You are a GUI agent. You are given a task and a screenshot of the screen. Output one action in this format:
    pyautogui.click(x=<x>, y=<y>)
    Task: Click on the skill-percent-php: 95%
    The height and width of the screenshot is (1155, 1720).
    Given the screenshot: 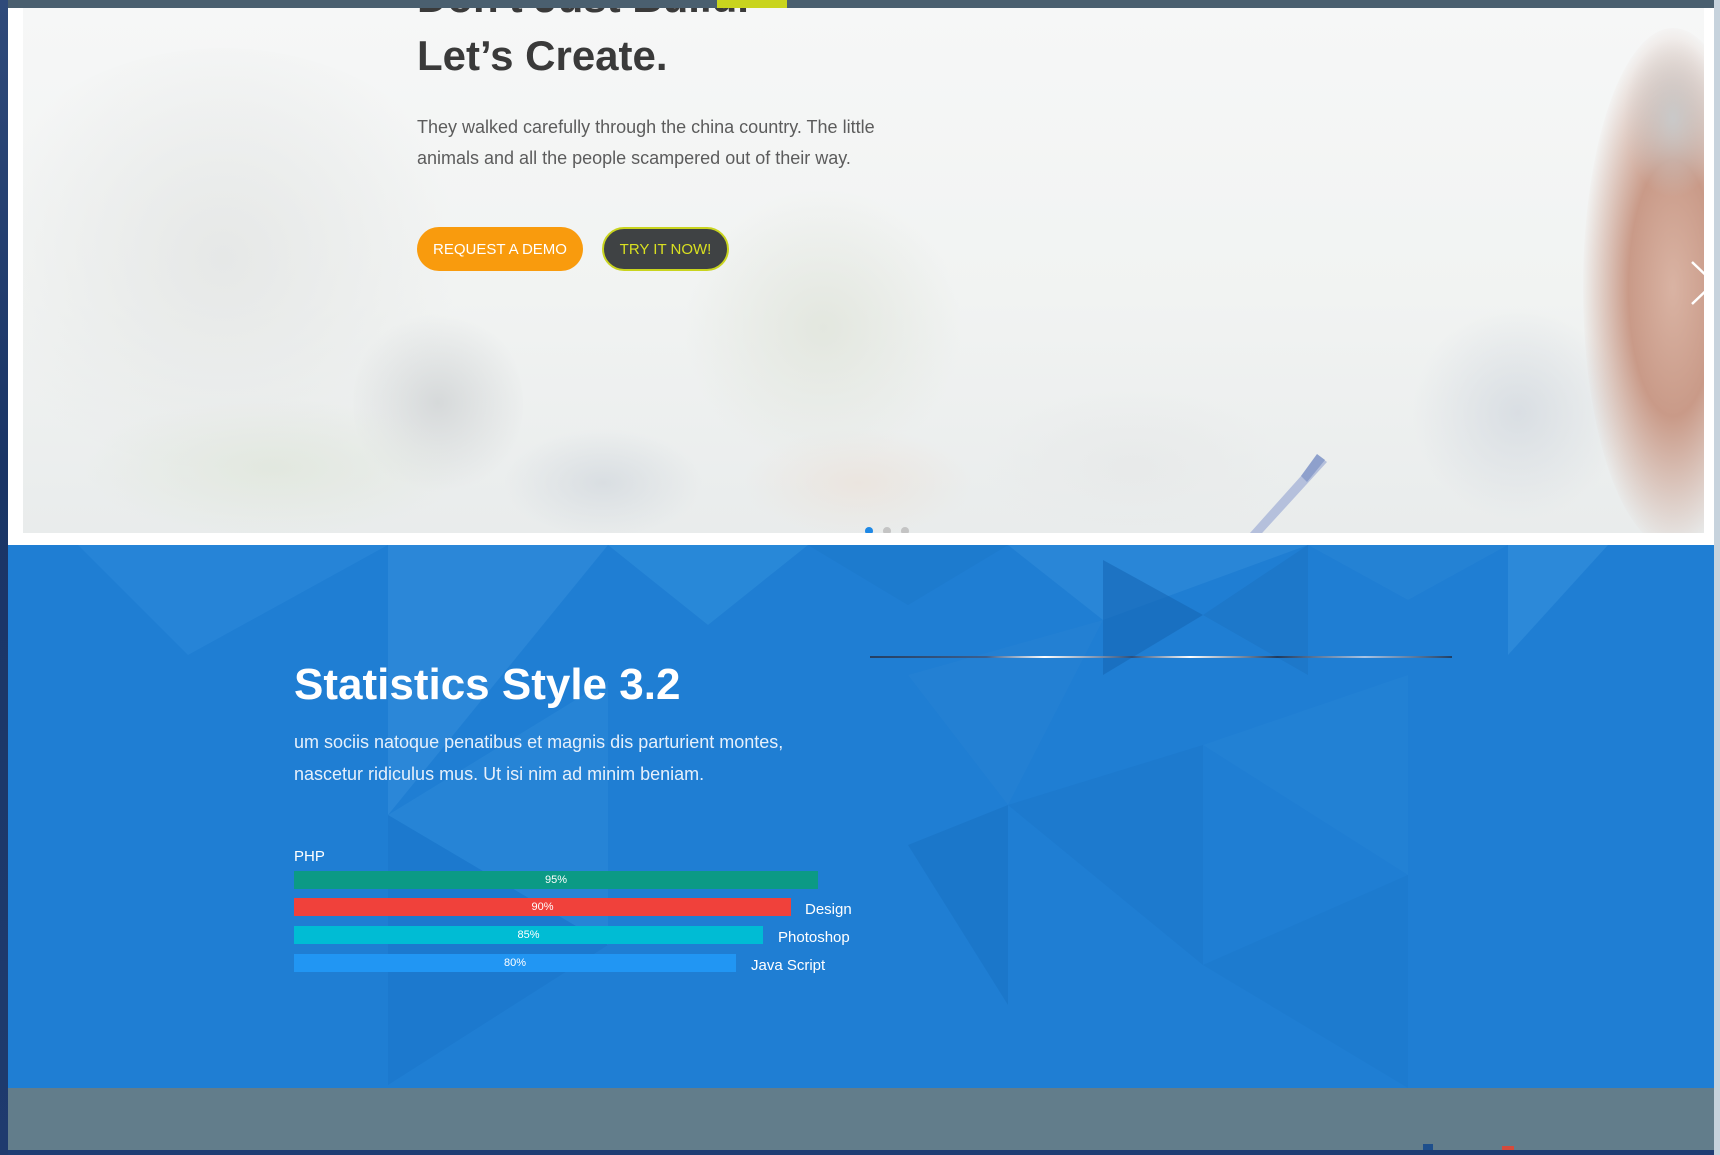 What is the action you would take?
    pyautogui.click(x=556, y=880)
    